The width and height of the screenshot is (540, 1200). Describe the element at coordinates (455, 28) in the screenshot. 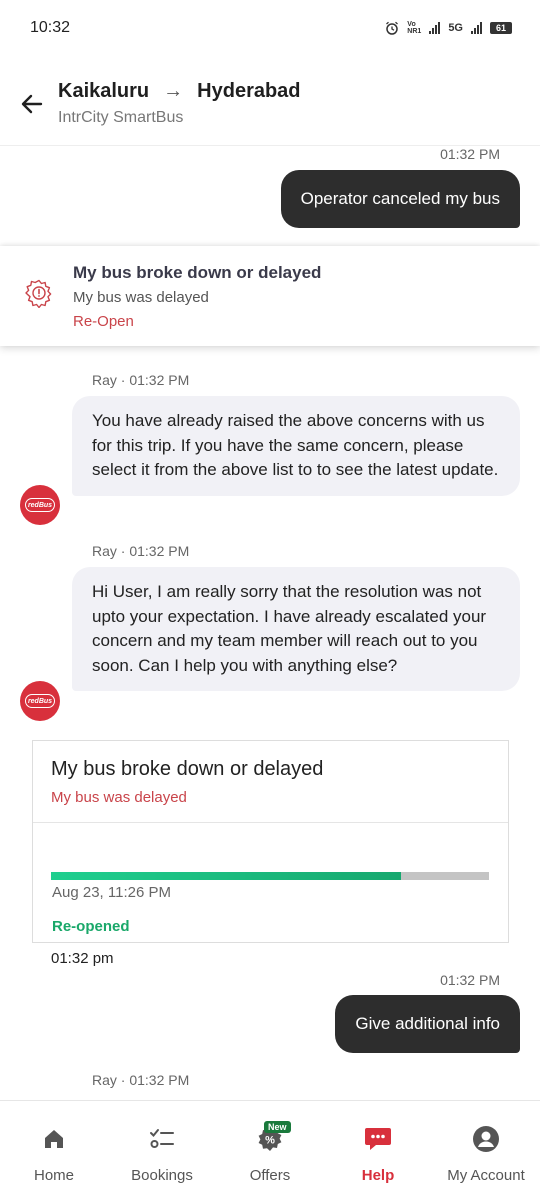

I see `network-type: 5G` at that location.